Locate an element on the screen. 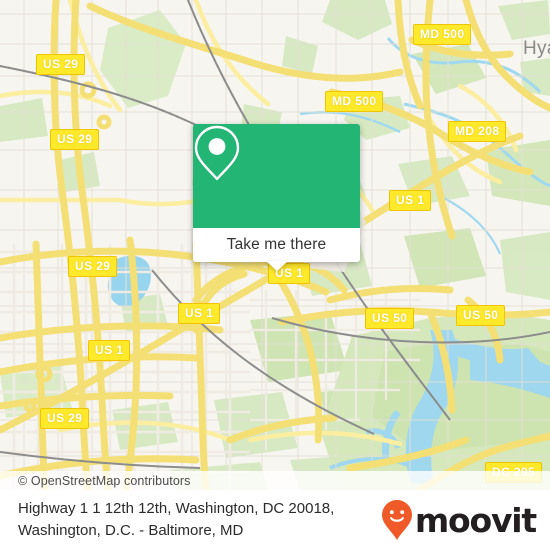 Image resolution: width=550 pixels, height=550 pixels. take-me-there-label: Take me there is located at coordinates (276, 244).